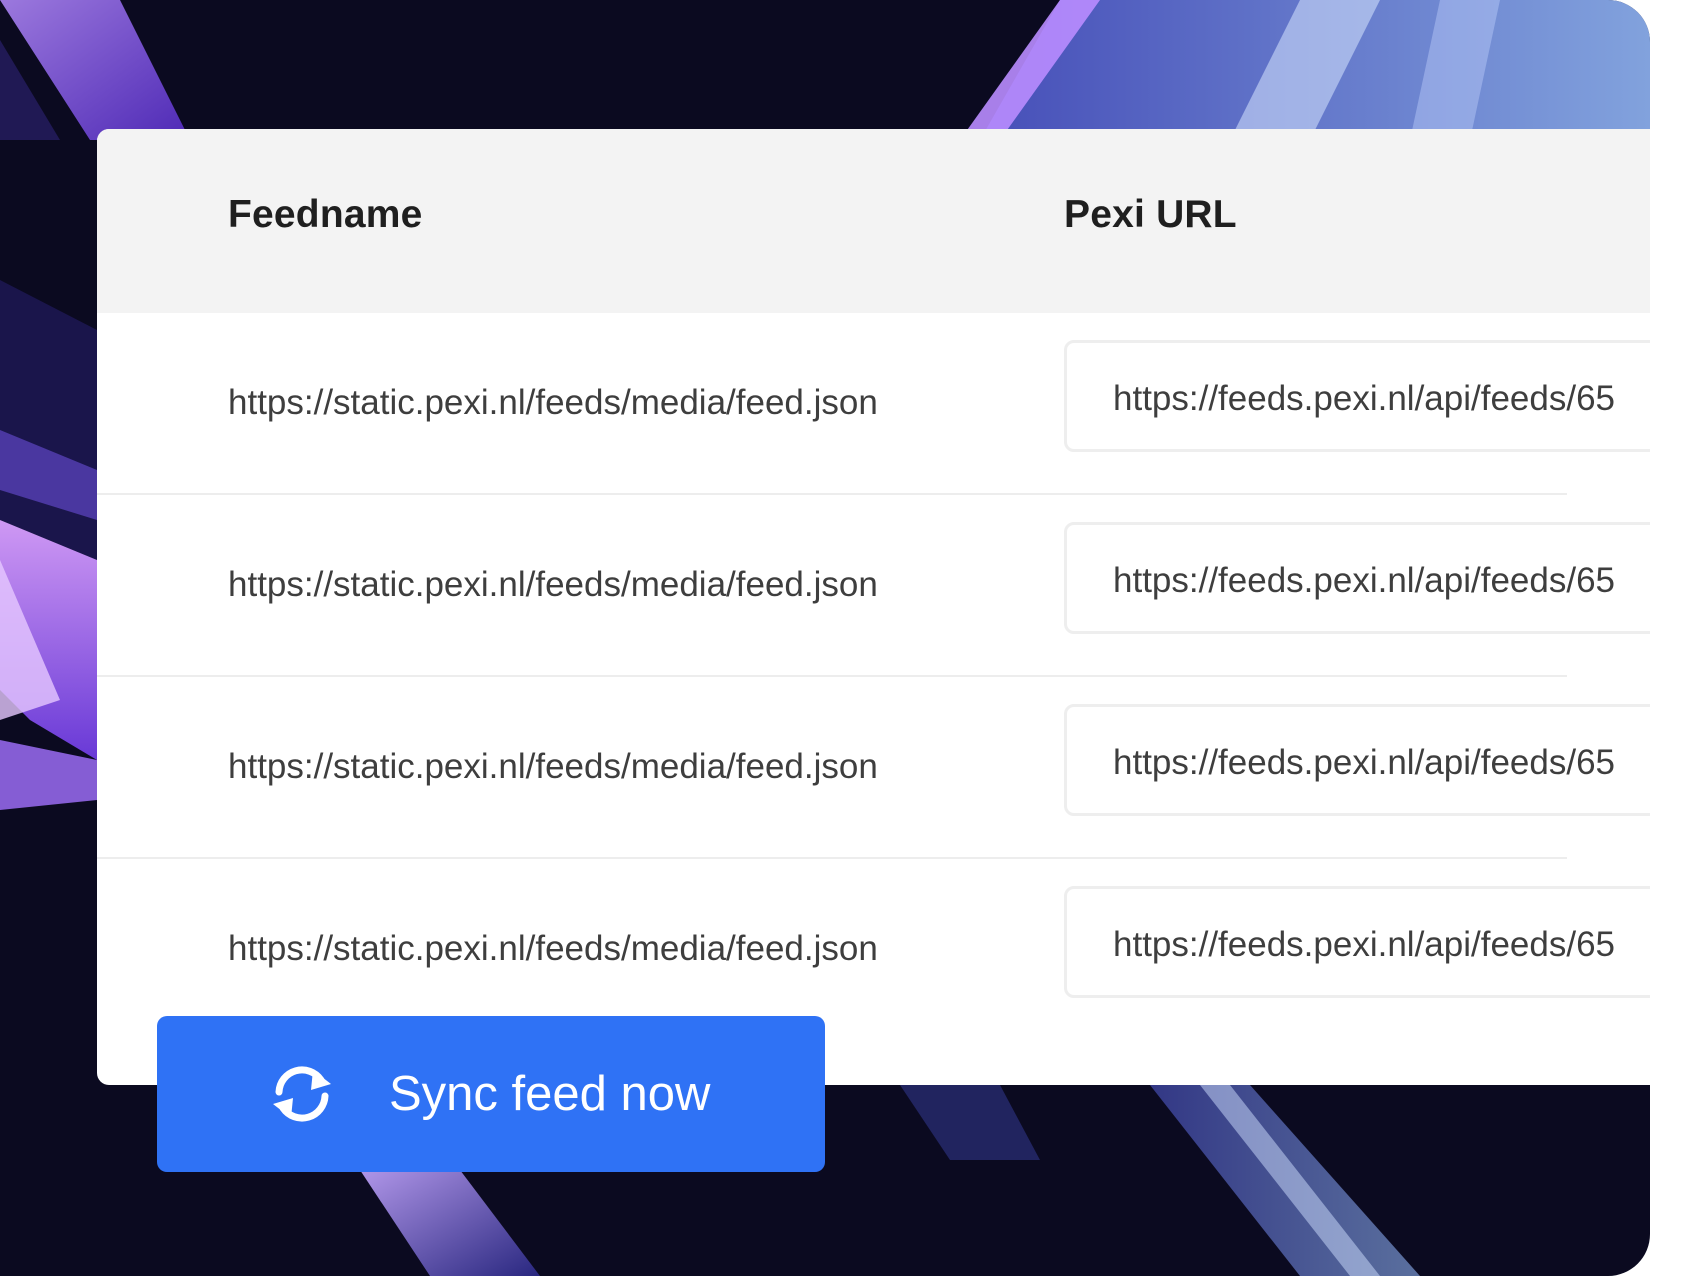  What do you see at coordinates (1150, 214) in the screenshot?
I see `column-header-pexi-url: Pexi URL` at bounding box center [1150, 214].